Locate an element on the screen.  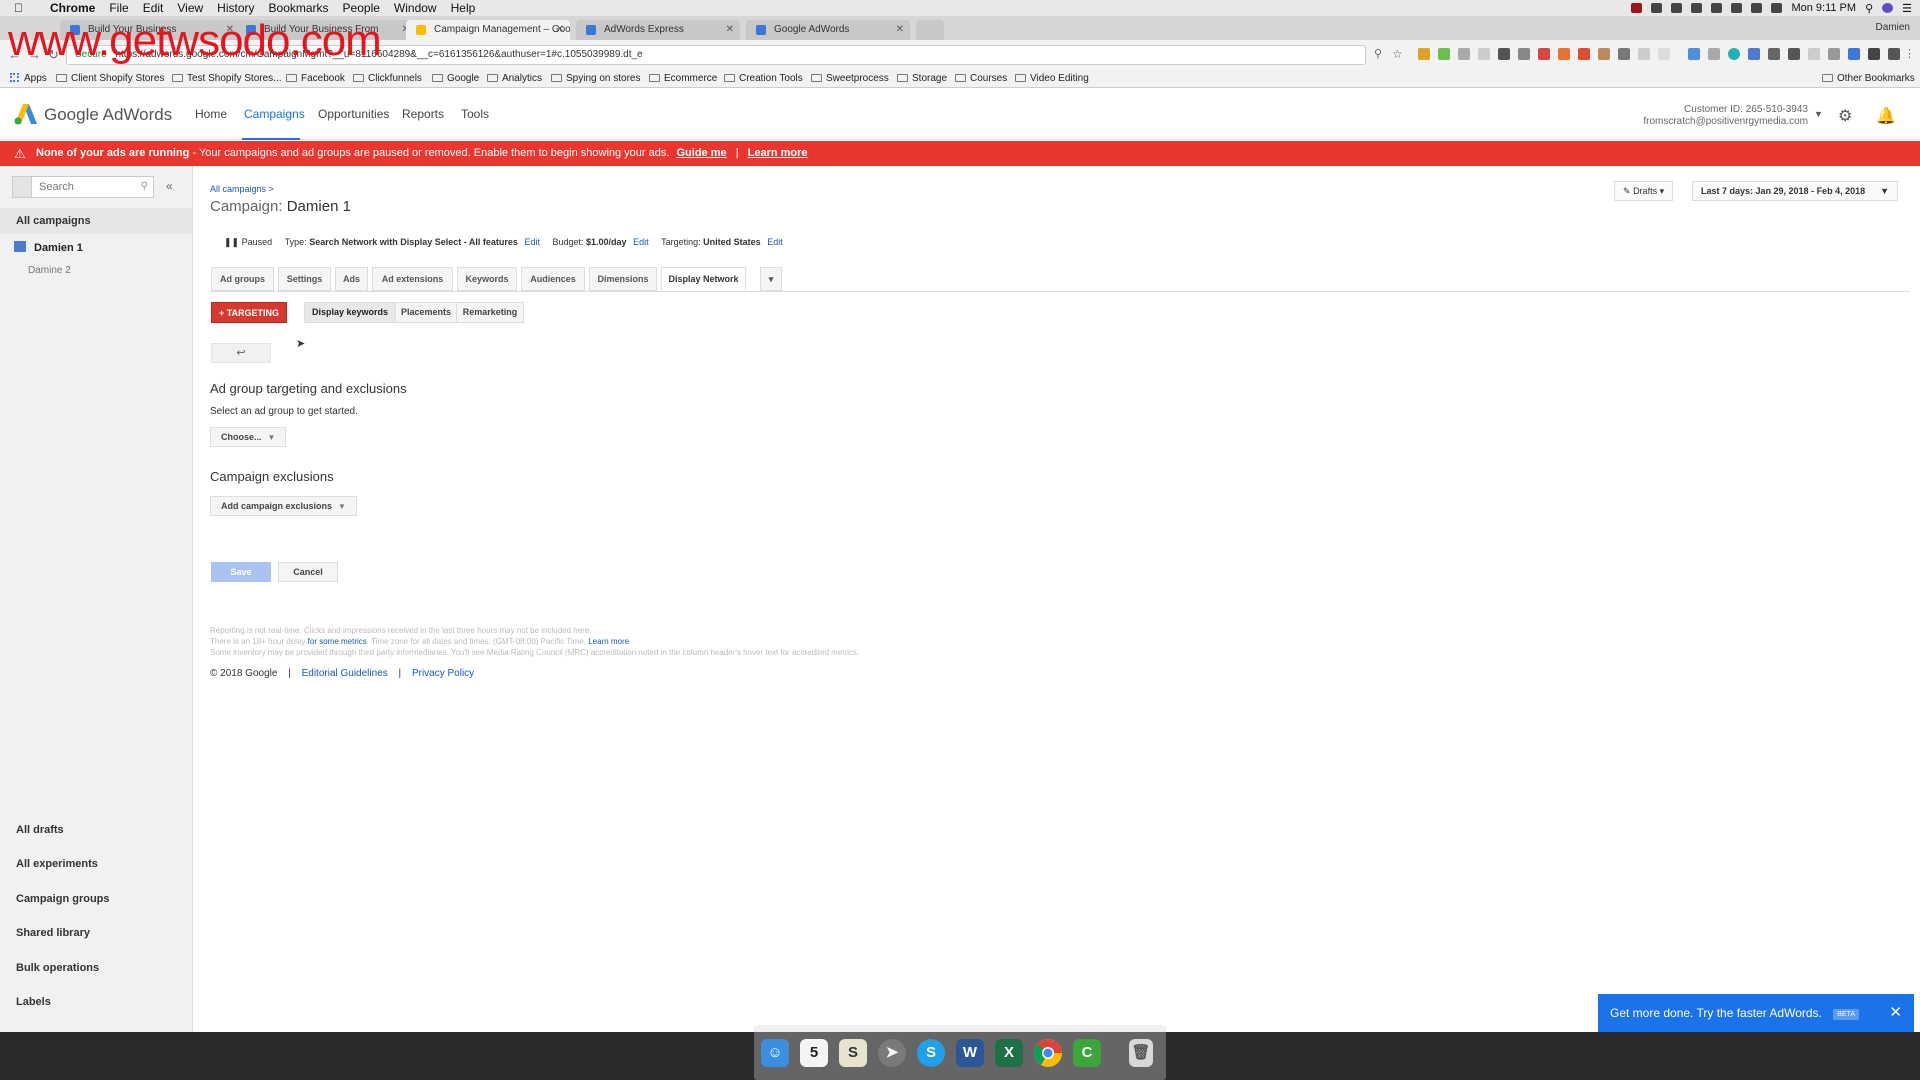
tab-dimensions: Dimensions is located at coordinates (623, 279).